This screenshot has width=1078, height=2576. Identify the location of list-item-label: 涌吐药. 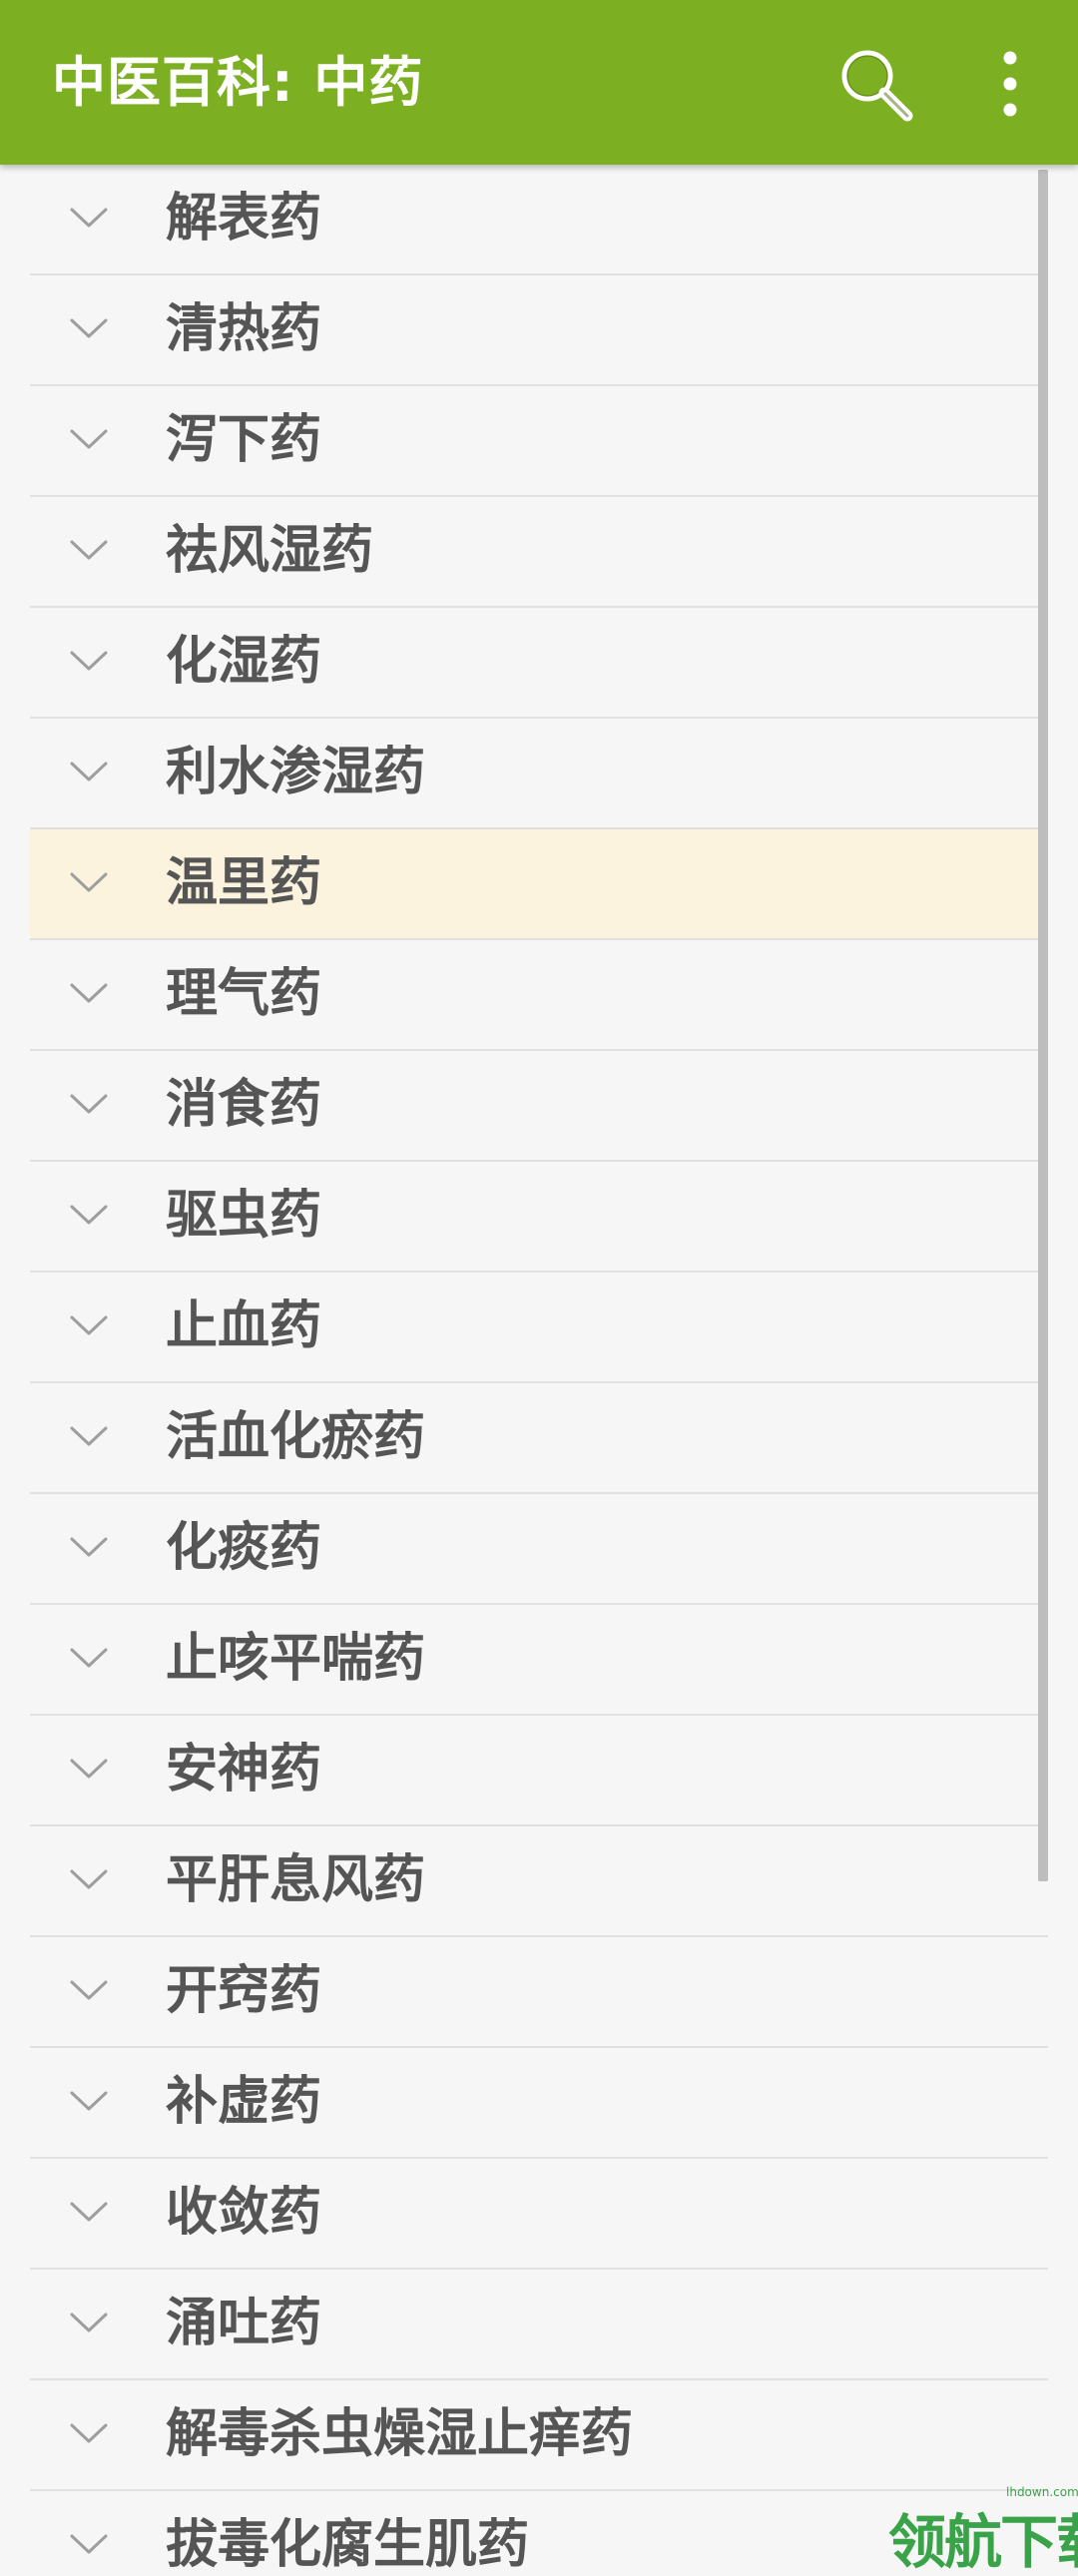
(244, 2324).